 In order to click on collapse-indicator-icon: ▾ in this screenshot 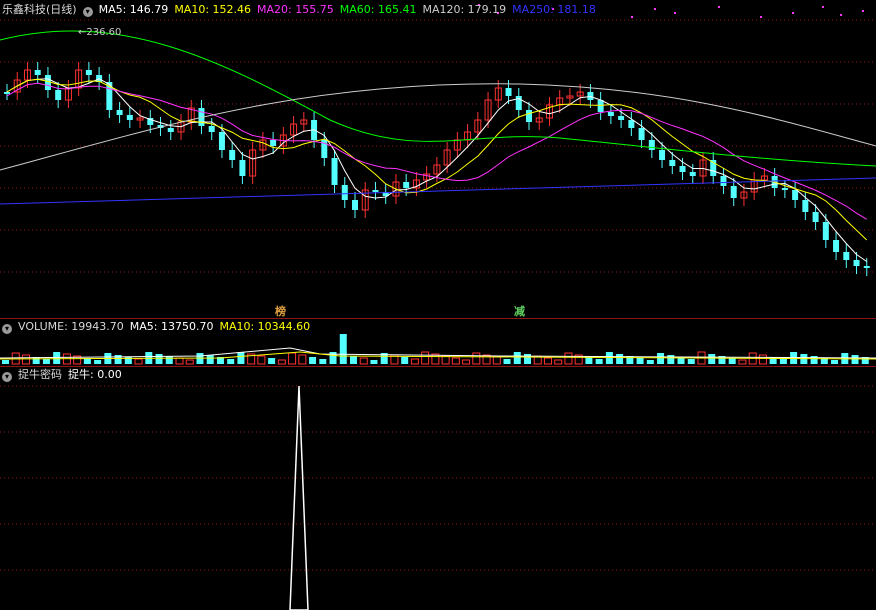, I will do `click(7, 377)`.